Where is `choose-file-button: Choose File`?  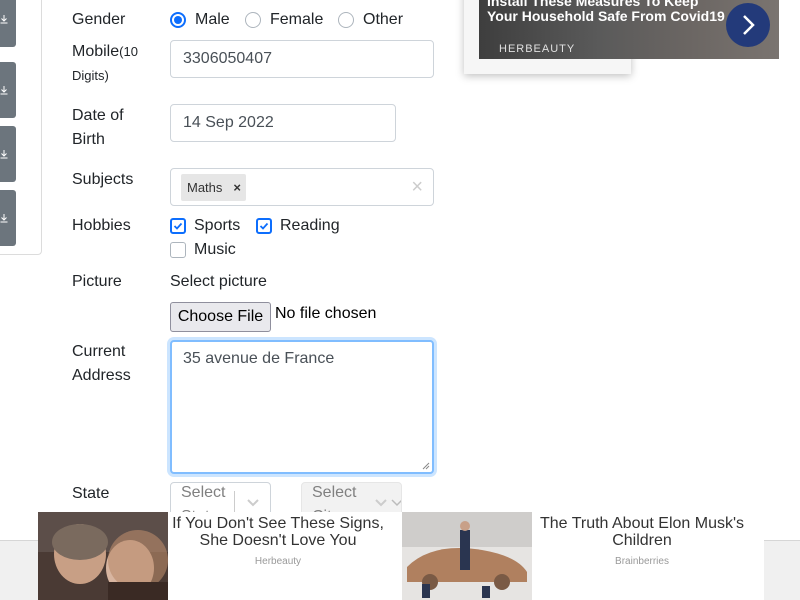 choose-file-button: Choose File is located at coordinates (220, 317).